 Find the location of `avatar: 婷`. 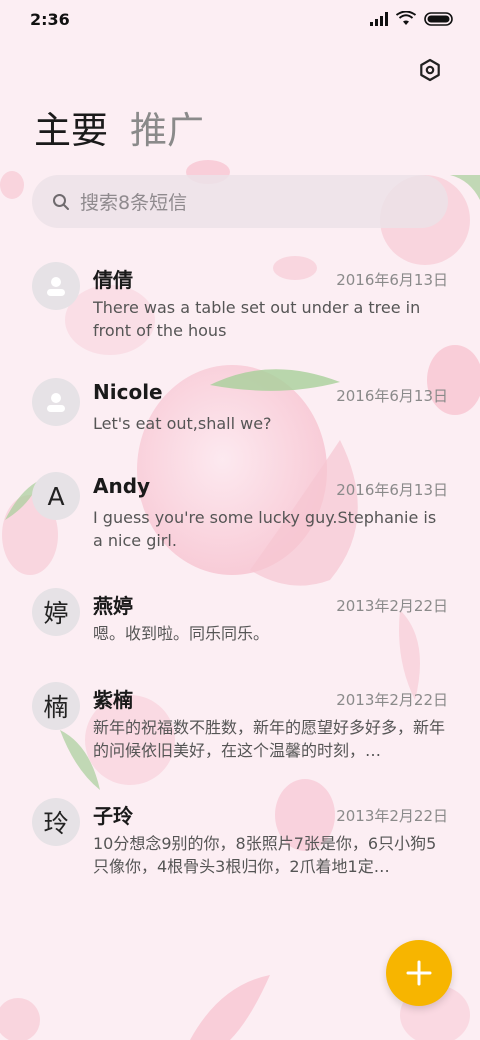

avatar: 婷 is located at coordinates (56, 612).